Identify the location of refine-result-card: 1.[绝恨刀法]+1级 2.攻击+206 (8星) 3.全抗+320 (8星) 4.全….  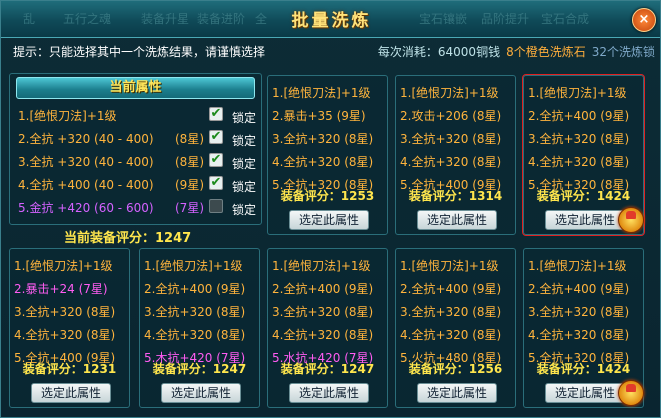
(455, 155).